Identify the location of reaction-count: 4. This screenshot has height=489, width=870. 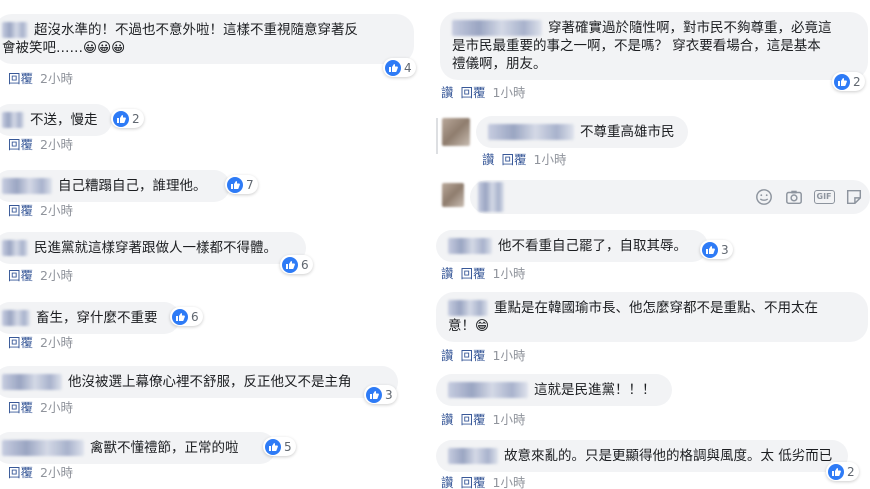
(399, 67).